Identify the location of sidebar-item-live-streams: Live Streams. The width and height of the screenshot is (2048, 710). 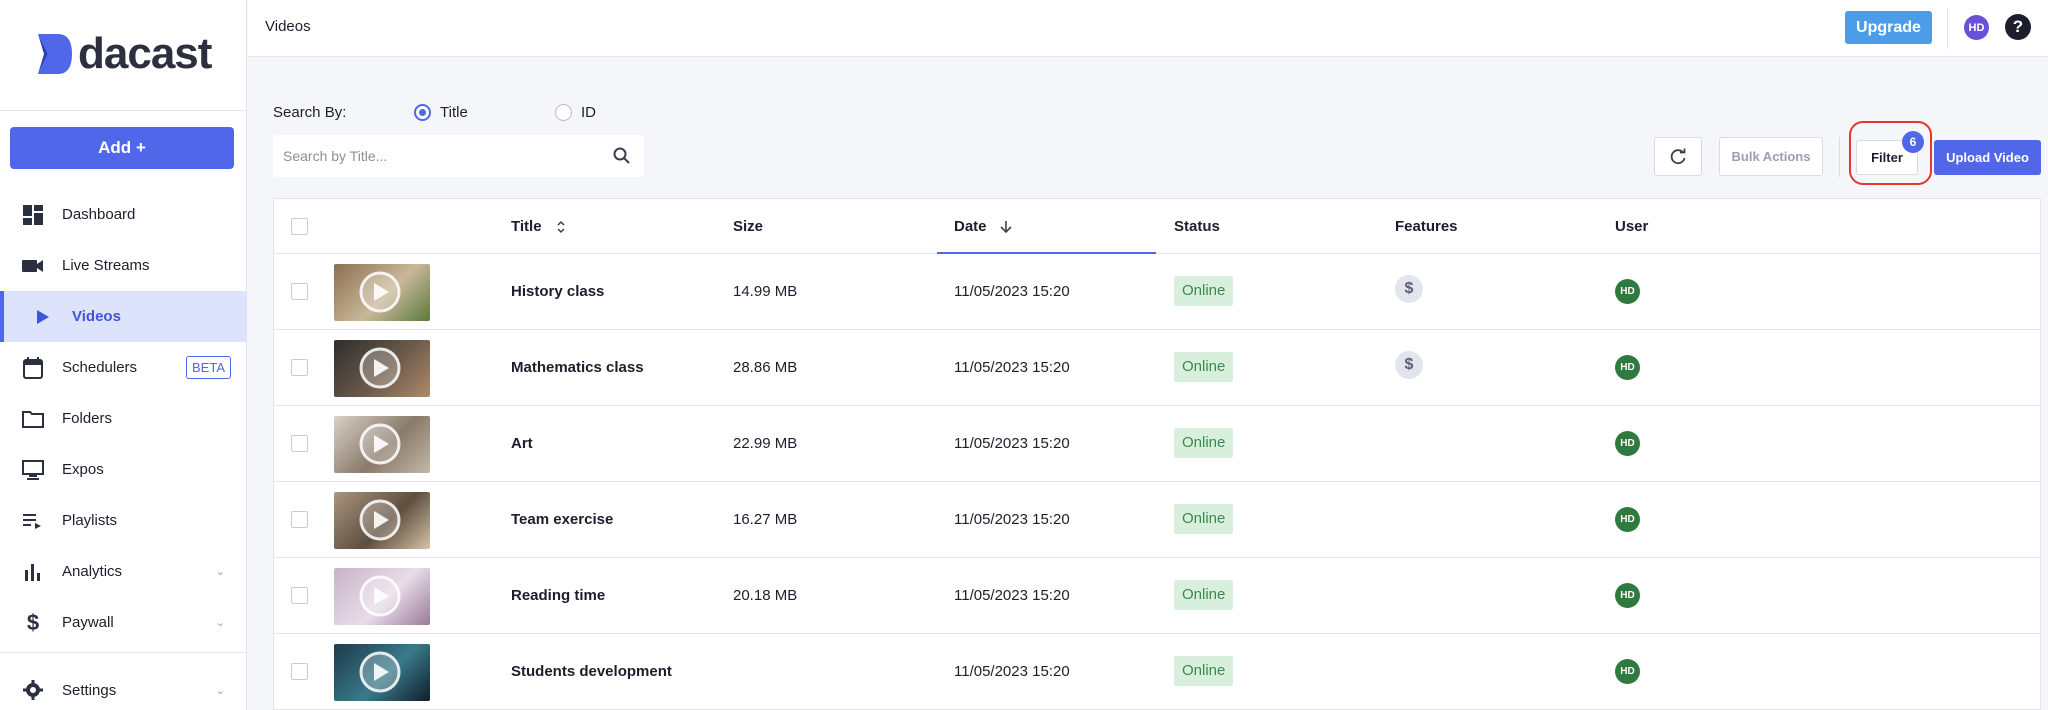
(123, 265).